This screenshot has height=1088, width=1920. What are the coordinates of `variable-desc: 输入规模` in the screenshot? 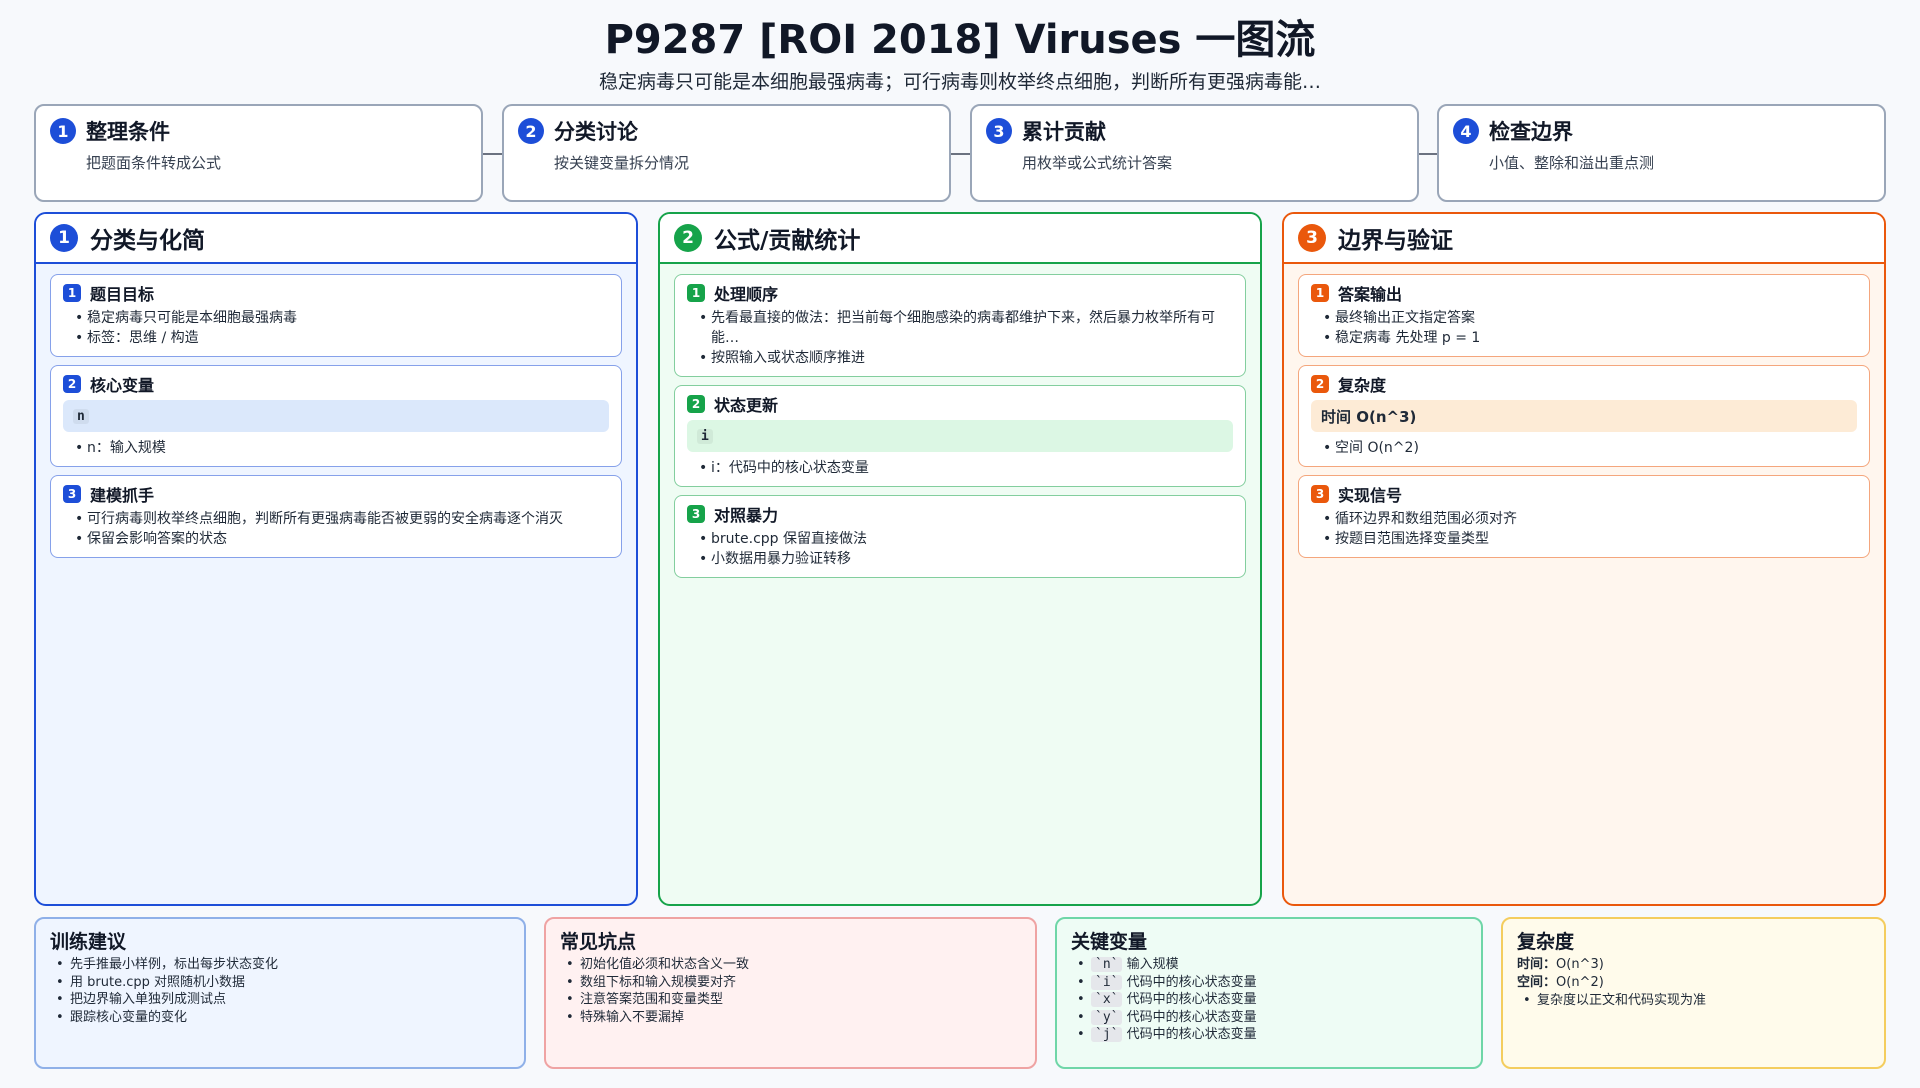 It's located at (1152, 964).